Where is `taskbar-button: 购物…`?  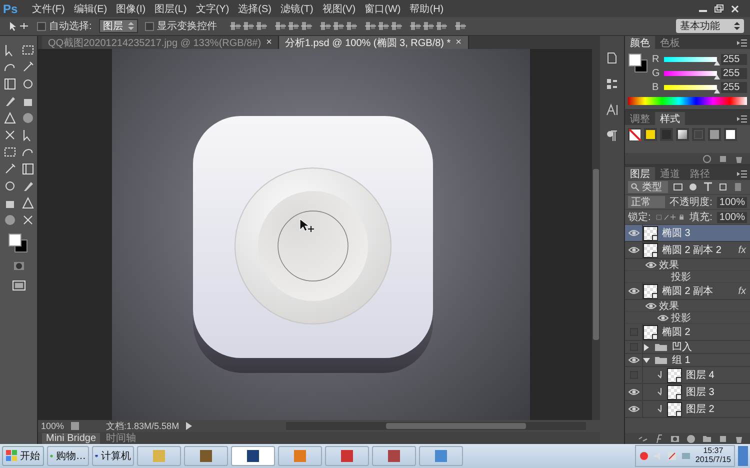
taskbar-button: 购物… is located at coordinates (68, 456).